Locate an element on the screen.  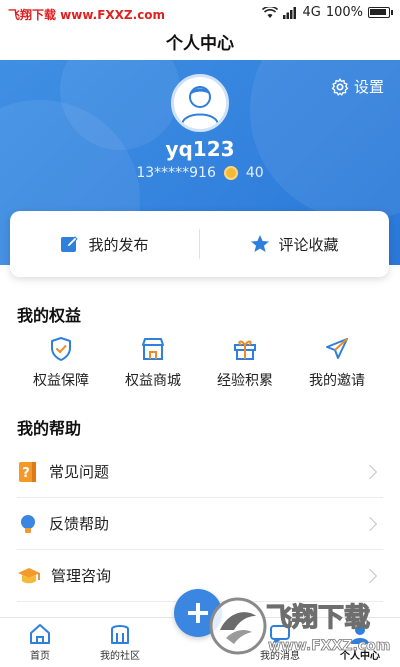
gear-icon is located at coordinates (340, 86).